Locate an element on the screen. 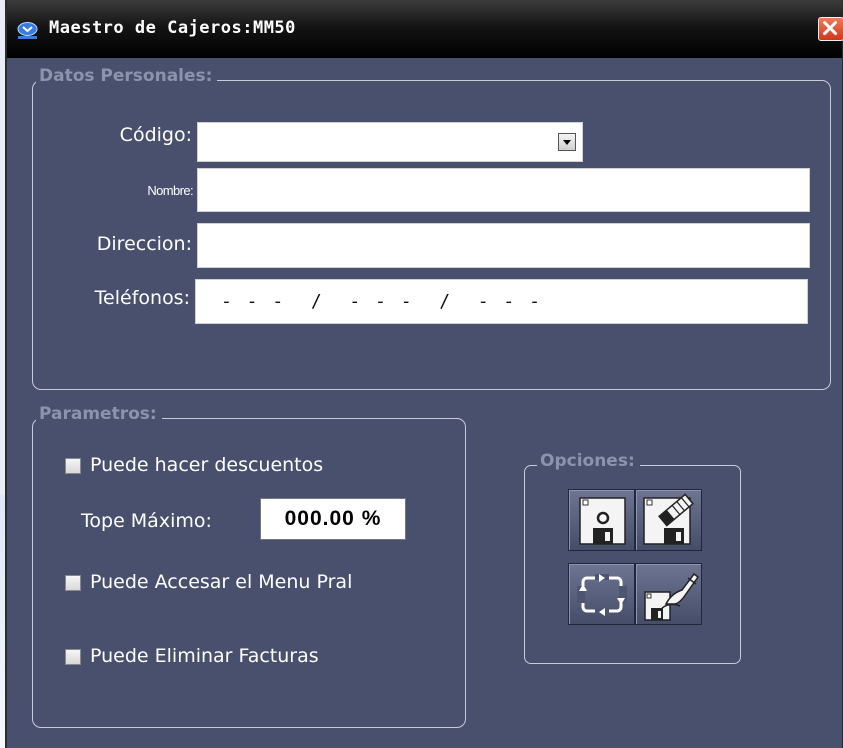 Image resolution: width=843 pixels, height=748 pixels. app-icon is located at coordinates (27, 30).